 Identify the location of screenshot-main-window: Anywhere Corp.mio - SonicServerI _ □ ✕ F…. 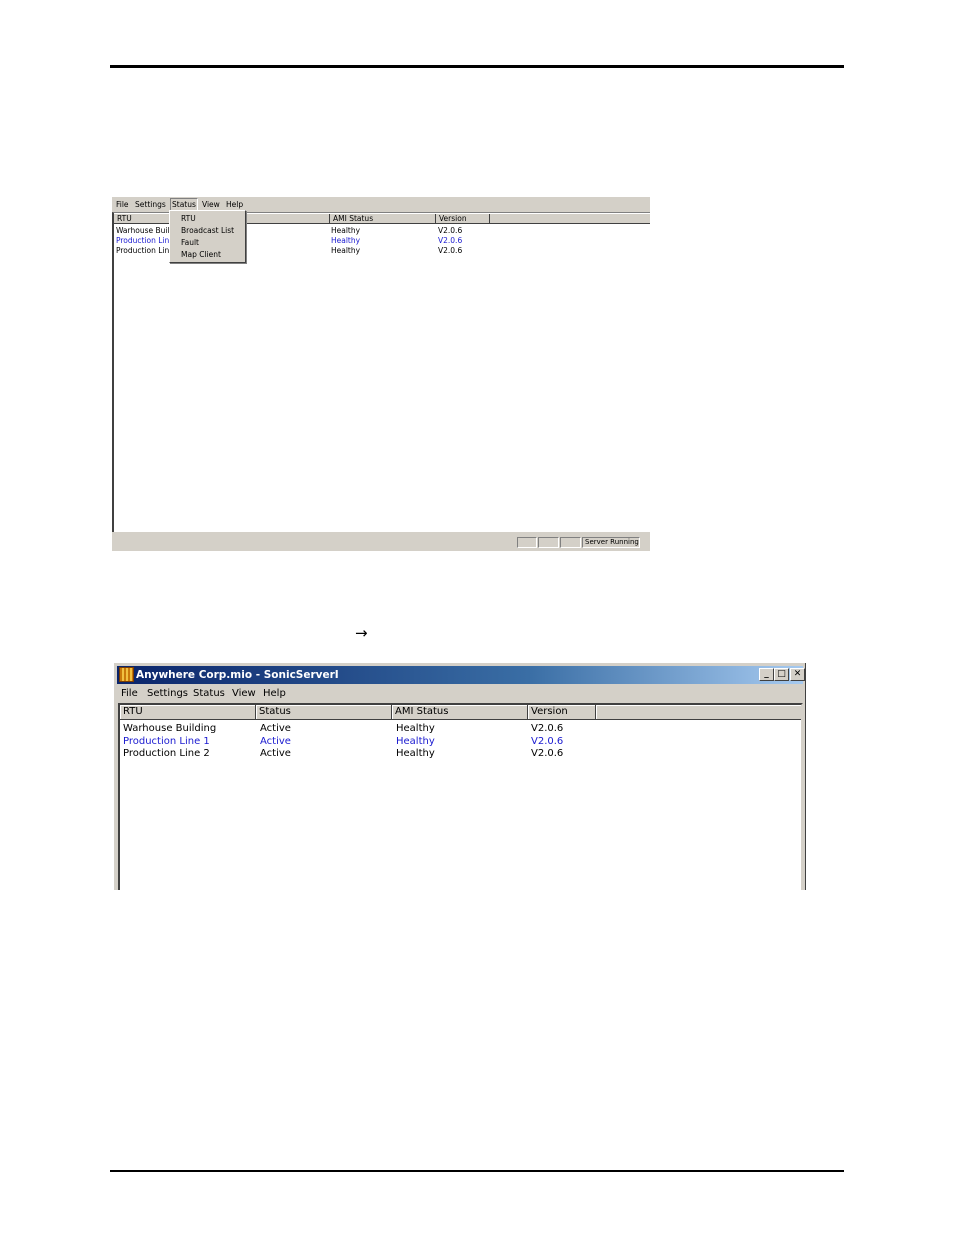
(459, 776).